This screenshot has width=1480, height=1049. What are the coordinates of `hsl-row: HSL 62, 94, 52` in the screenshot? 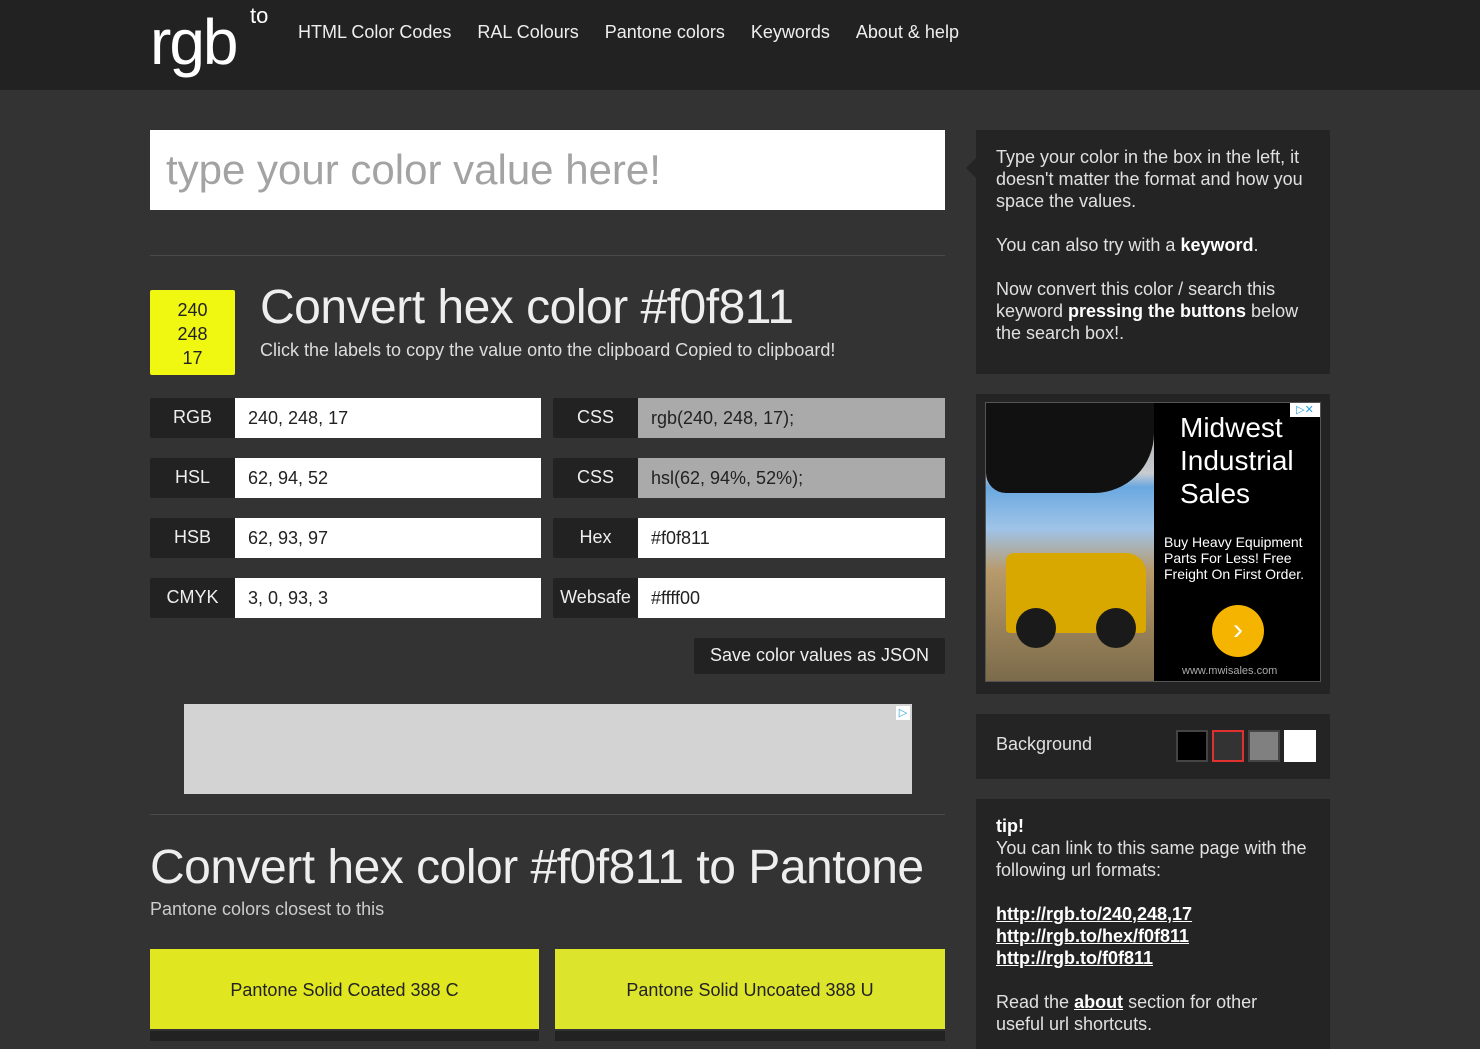 It's located at (345, 478).